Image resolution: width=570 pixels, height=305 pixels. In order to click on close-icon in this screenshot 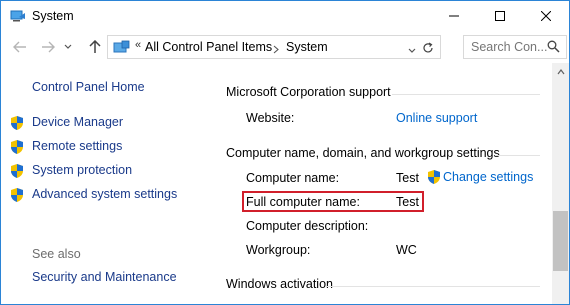, I will do `click(546, 16)`.